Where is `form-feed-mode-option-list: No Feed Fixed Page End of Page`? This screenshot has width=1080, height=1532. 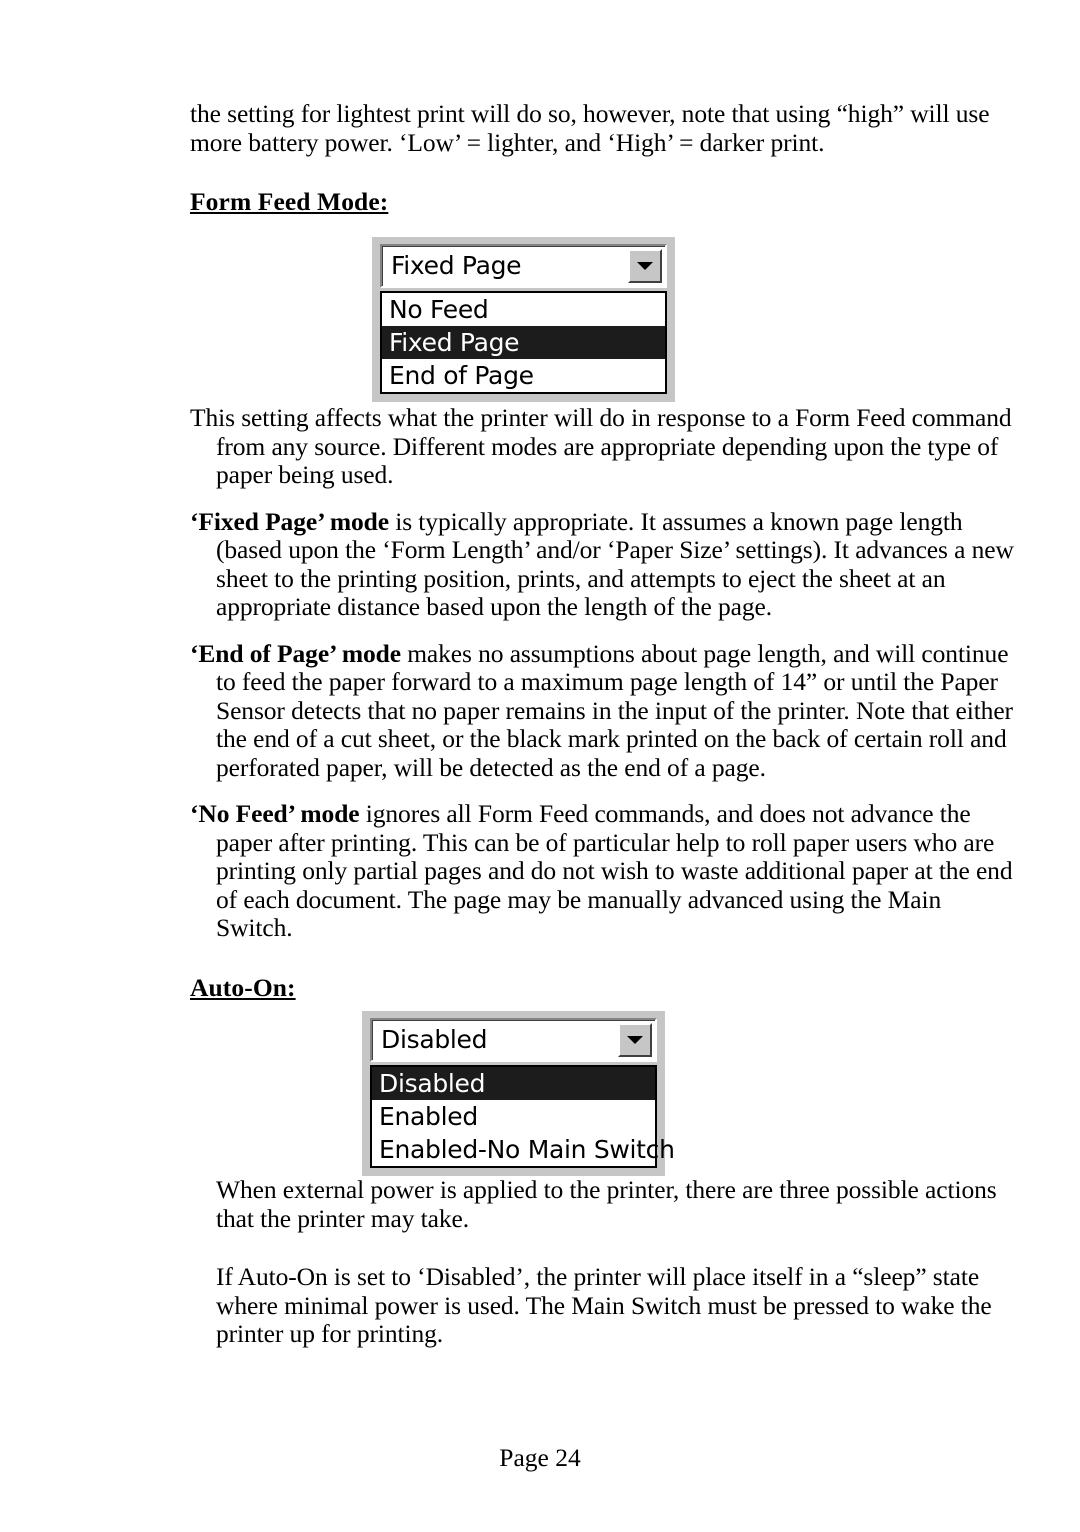
form-feed-mode-option-list: No Feed Fixed Page End of Page is located at coordinates (523, 342).